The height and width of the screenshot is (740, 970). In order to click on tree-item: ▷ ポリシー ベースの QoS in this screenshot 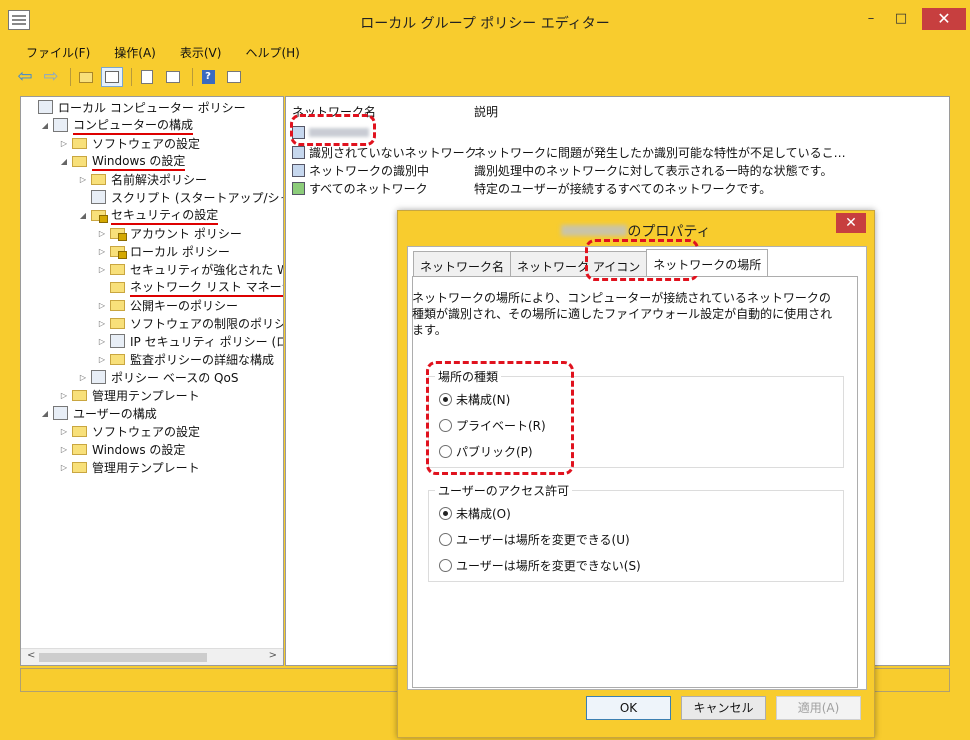, I will do `click(158, 377)`.